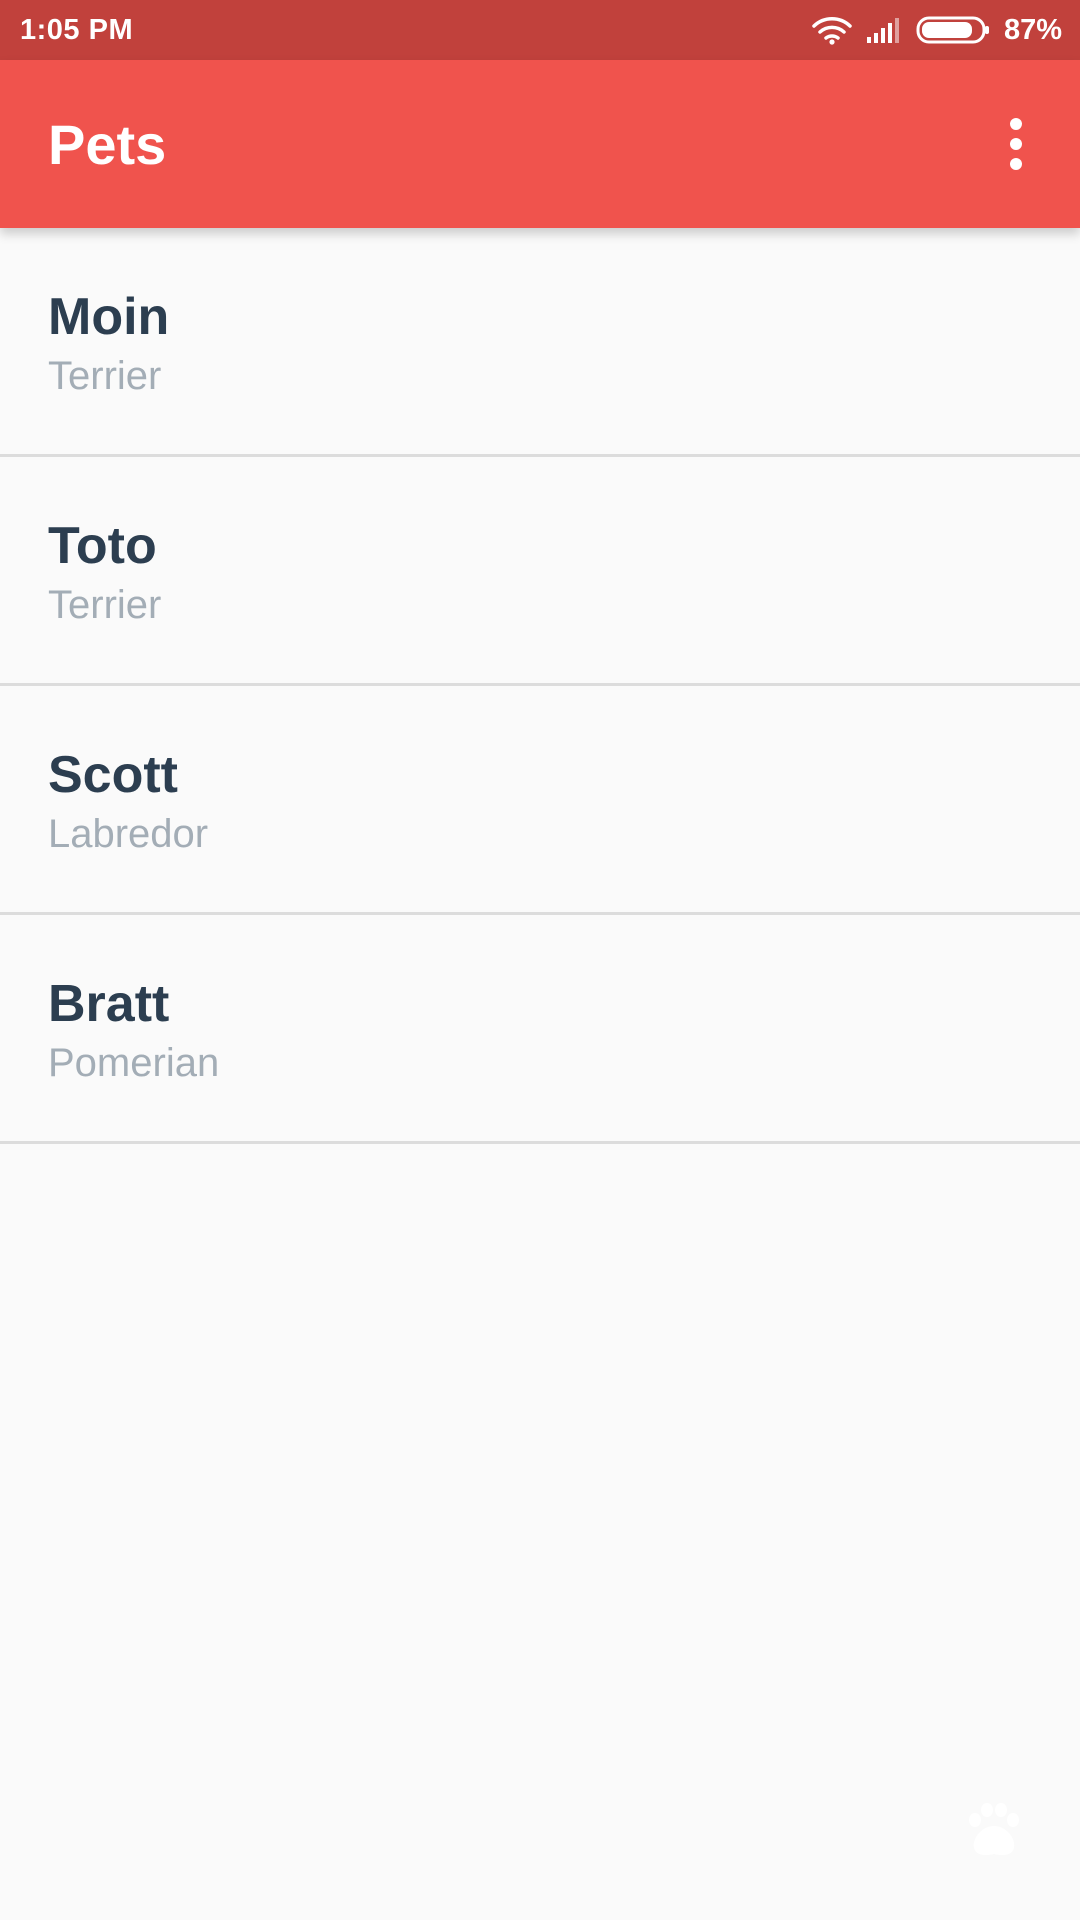  What do you see at coordinates (540, 144) in the screenshot?
I see `app-bar: Pets` at bounding box center [540, 144].